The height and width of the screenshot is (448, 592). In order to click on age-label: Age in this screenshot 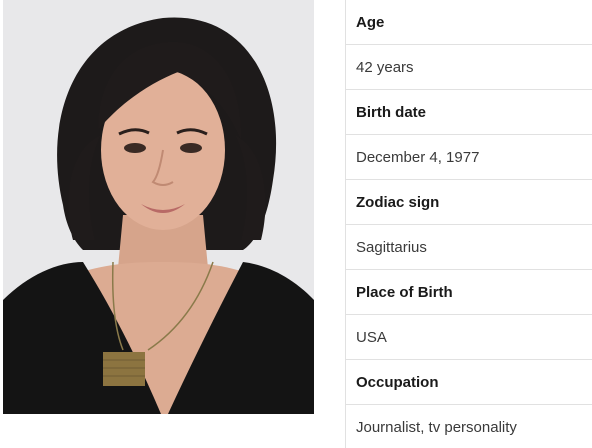, I will do `click(469, 22)`.